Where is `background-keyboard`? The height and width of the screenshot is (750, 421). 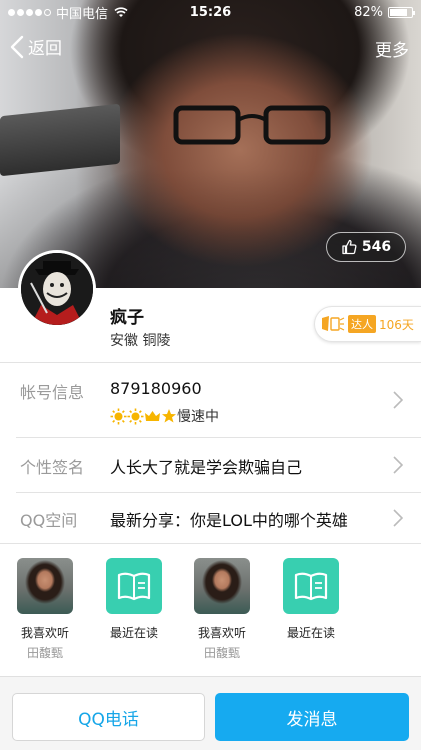
background-keyboard is located at coordinates (60, 140).